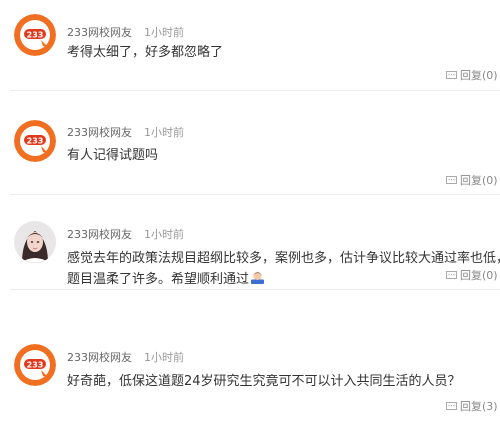  I want to click on comment-text: 考得太细了，好多都忽略了, so click(145, 52).